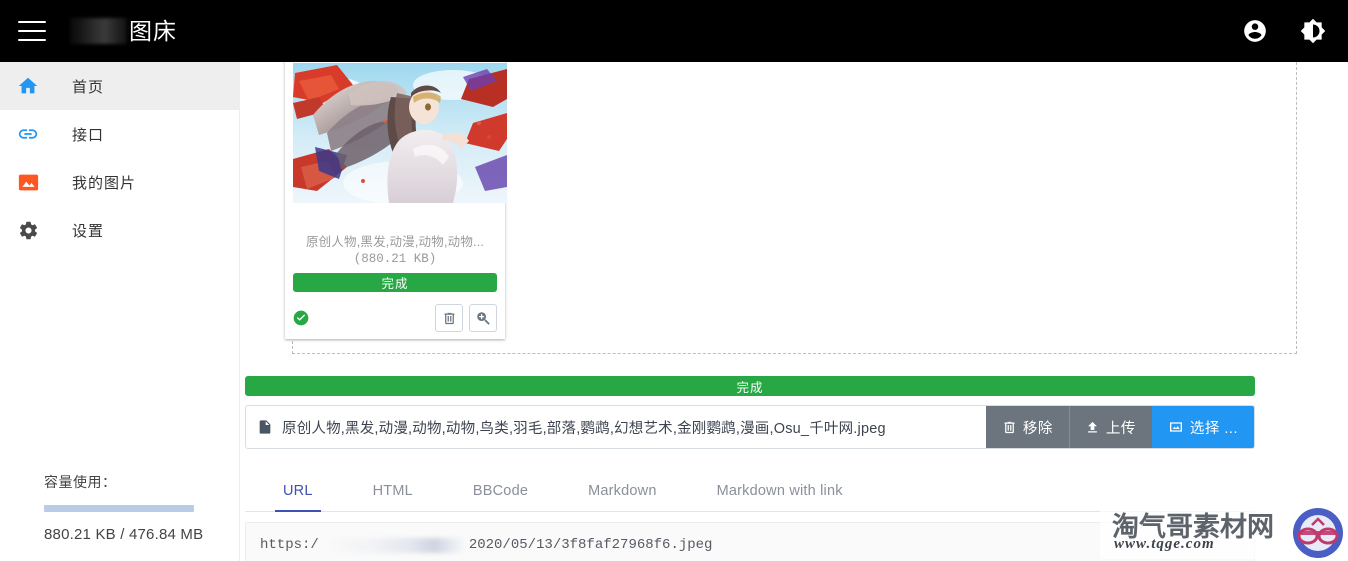 The width and height of the screenshot is (1348, 561). I want to click on sidebar-item-api-label: 接口, so click(88, 135).